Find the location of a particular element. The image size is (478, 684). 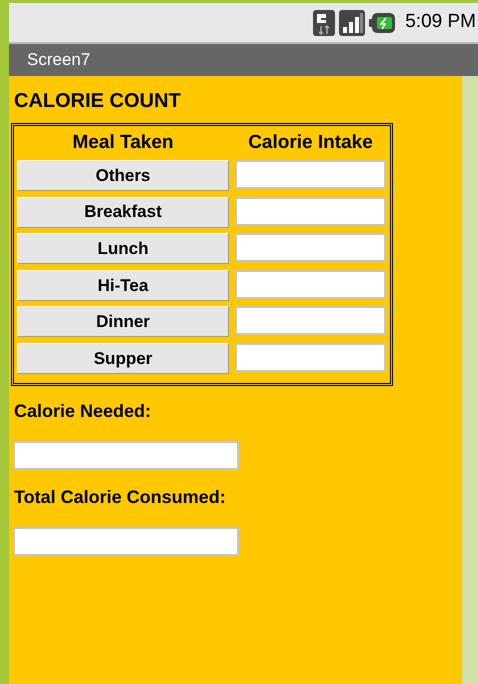

heading: CALORIE COUNT is located at coordinates (97, 101).